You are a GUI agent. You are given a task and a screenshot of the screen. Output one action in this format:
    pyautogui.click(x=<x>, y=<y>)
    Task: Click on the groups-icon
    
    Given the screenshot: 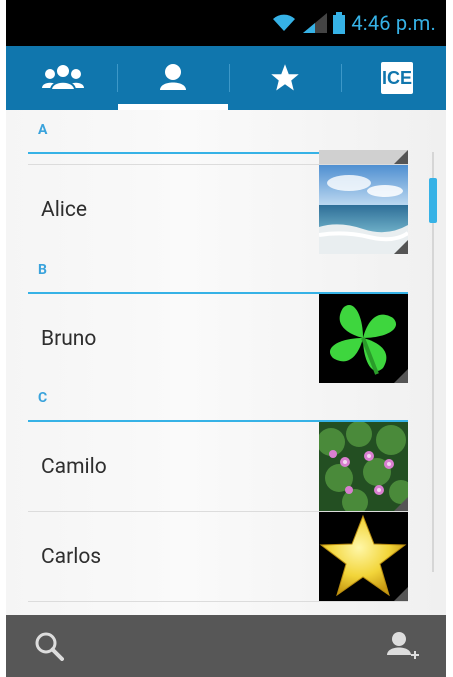 What is the action you would take?
    pyautogui.click(x=63, y=77)
    